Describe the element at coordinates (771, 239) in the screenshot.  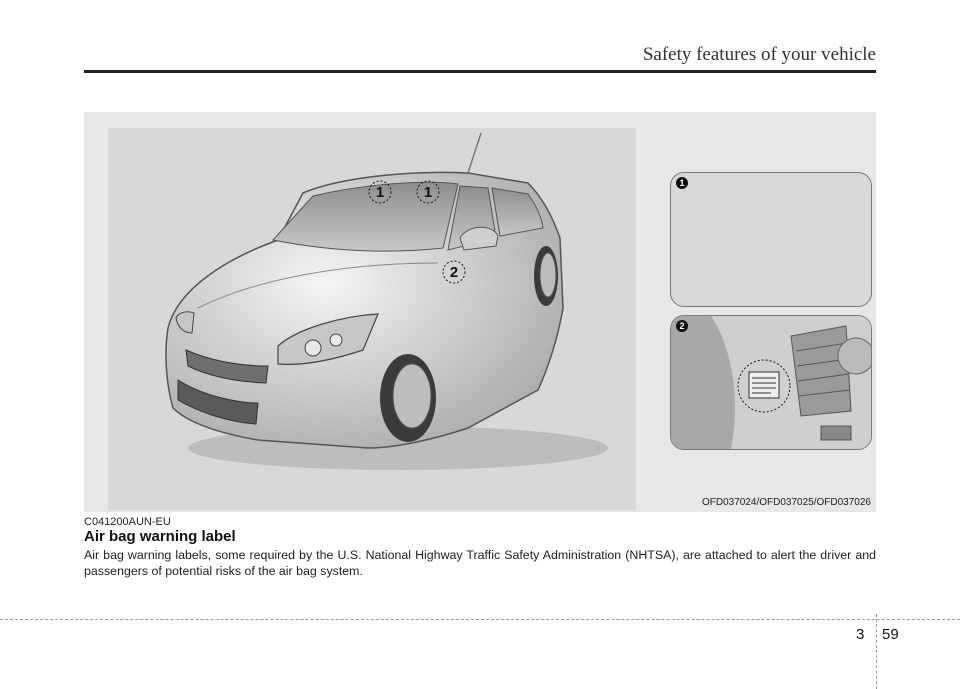
I see `inset-label-location-1: 1` at that location.